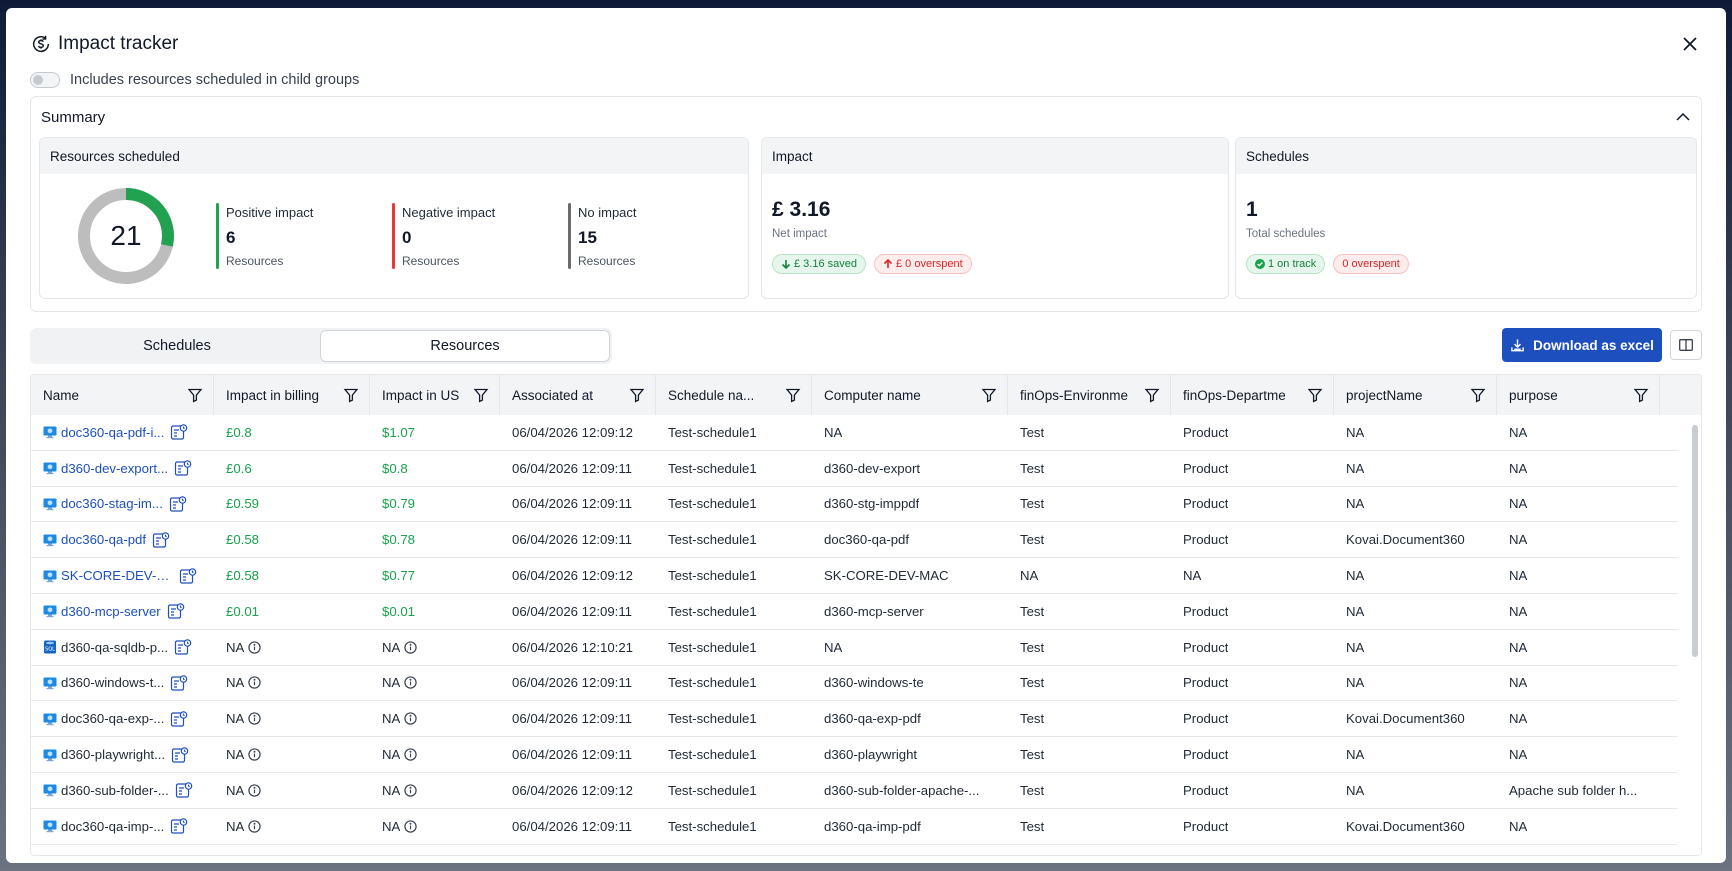 The image size is (1732, 871). I want to click on column-header-label: projectName, so click(1384, 395).